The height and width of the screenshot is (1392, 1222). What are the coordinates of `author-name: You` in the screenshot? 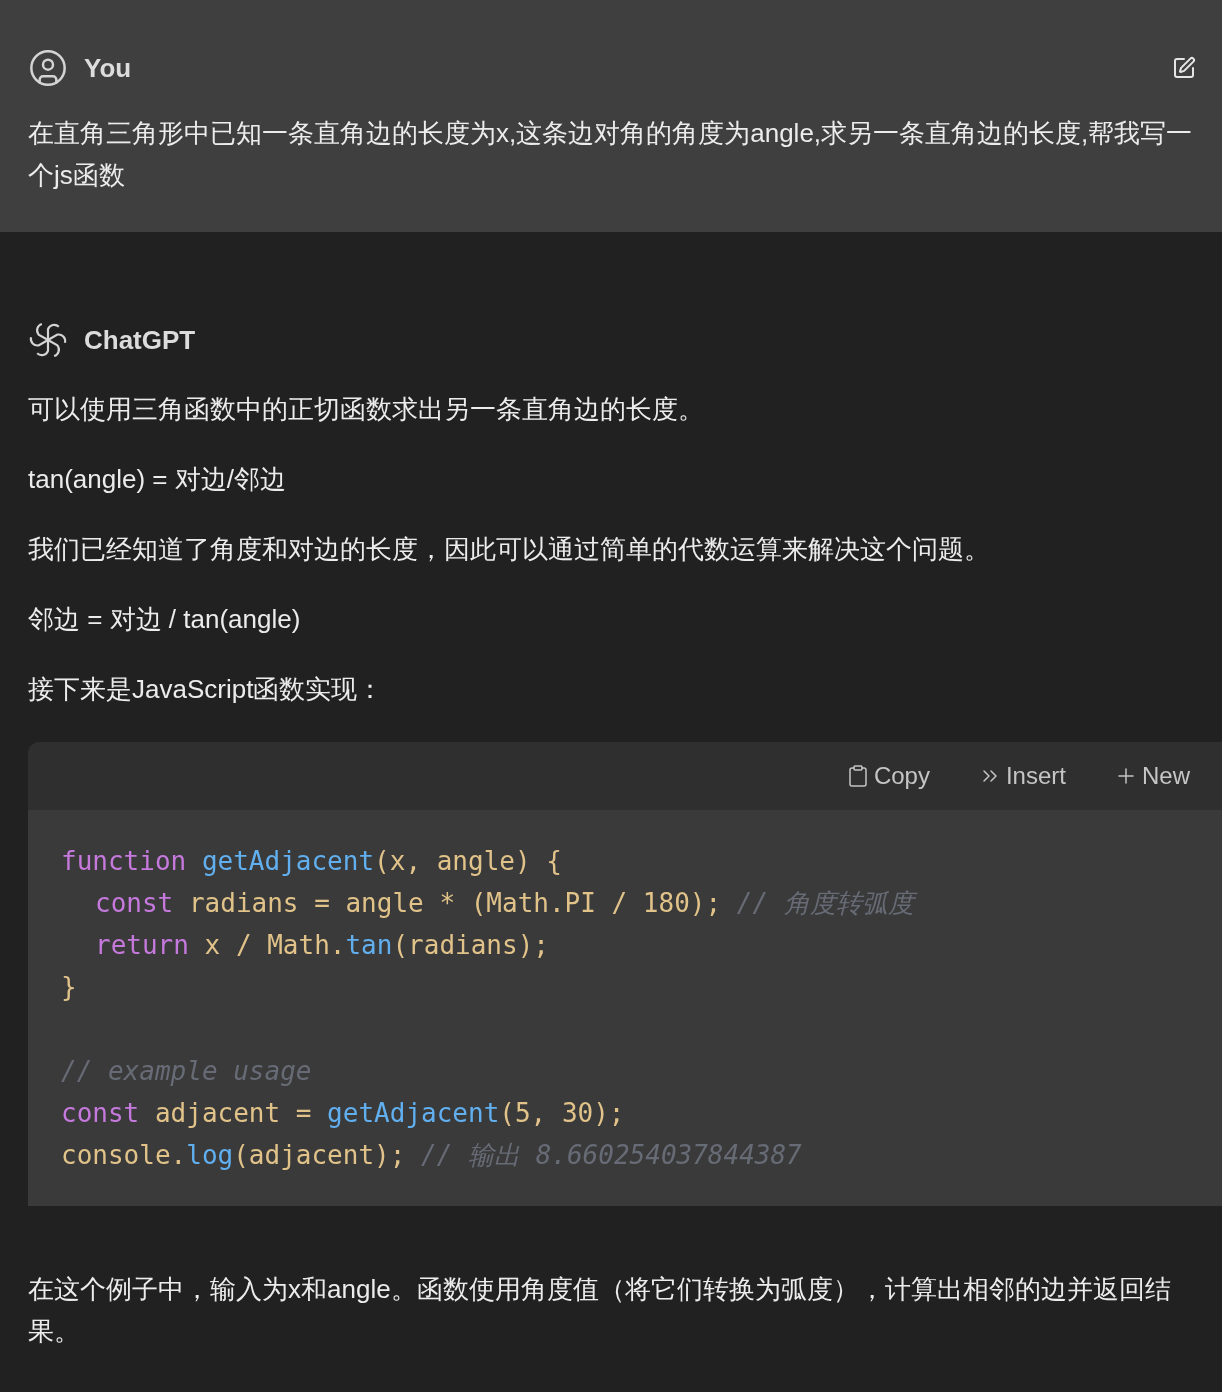 It's located at (108, 68).